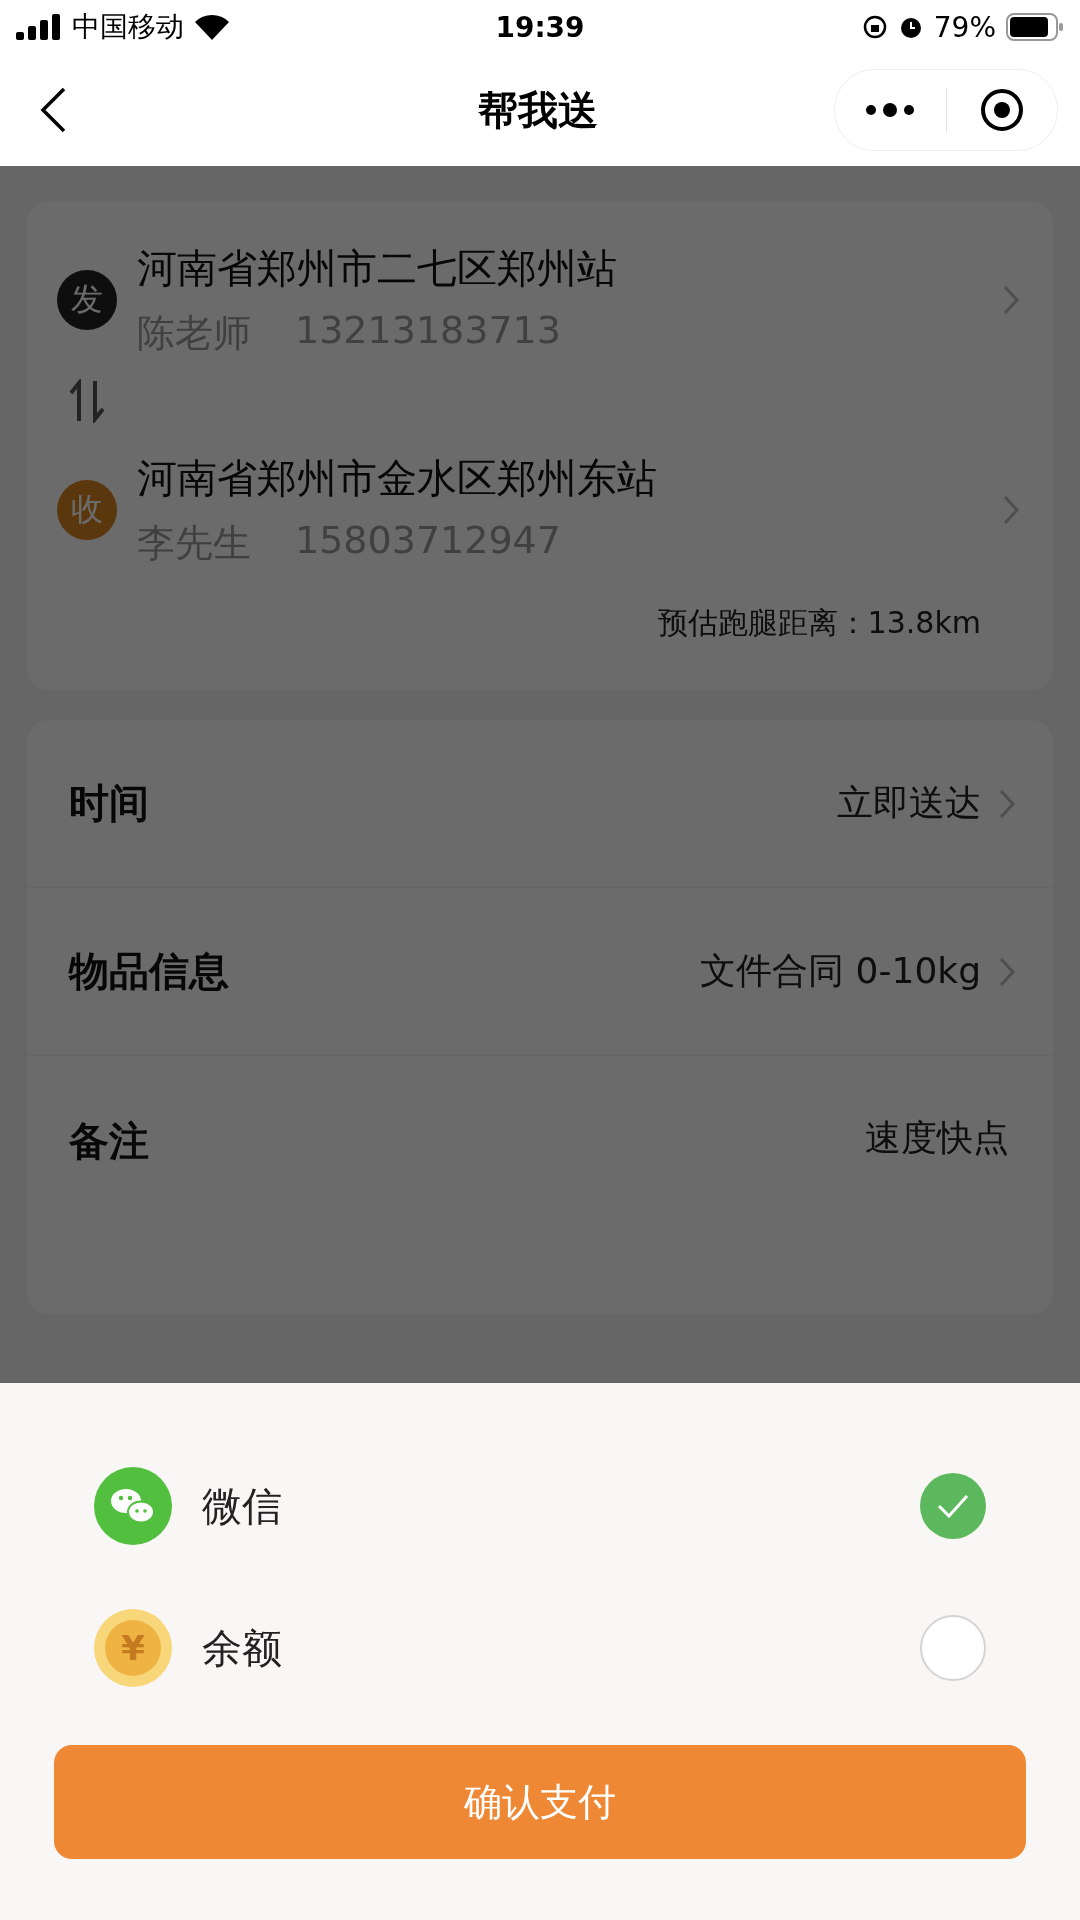  I want to click on chat-bubbles-icon, so click(133, 1506).